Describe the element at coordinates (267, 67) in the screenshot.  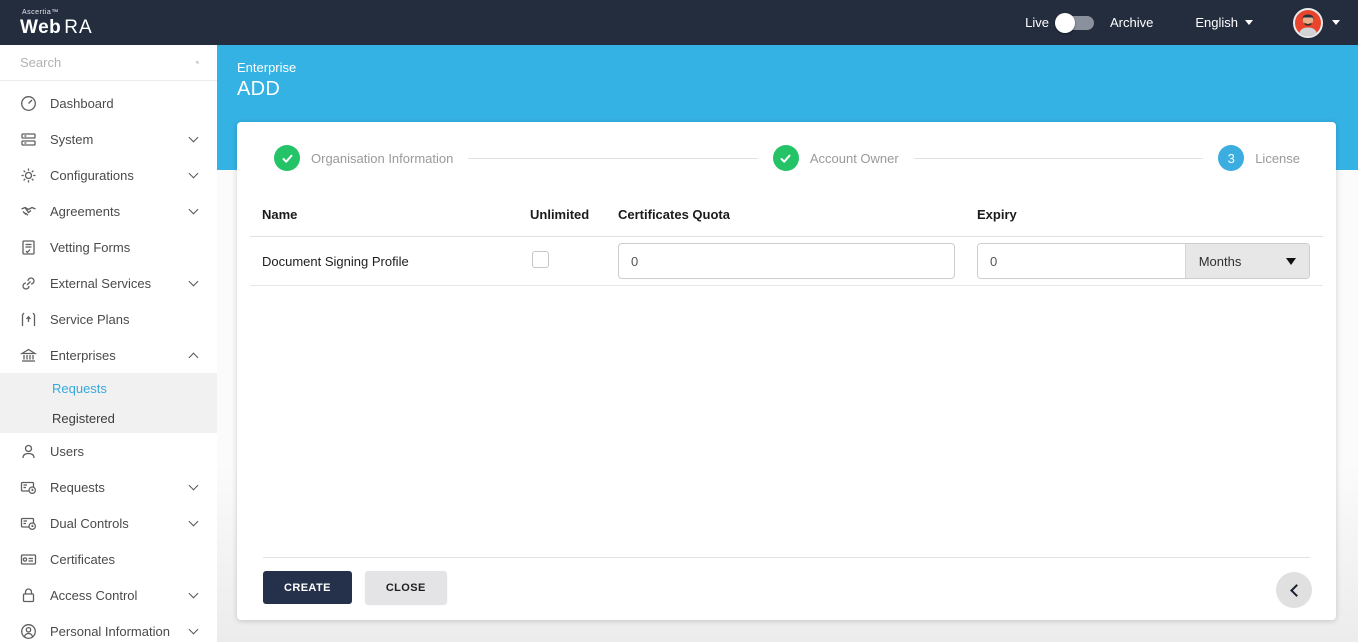
I see `breadcrumb: Enterprise` at that location.